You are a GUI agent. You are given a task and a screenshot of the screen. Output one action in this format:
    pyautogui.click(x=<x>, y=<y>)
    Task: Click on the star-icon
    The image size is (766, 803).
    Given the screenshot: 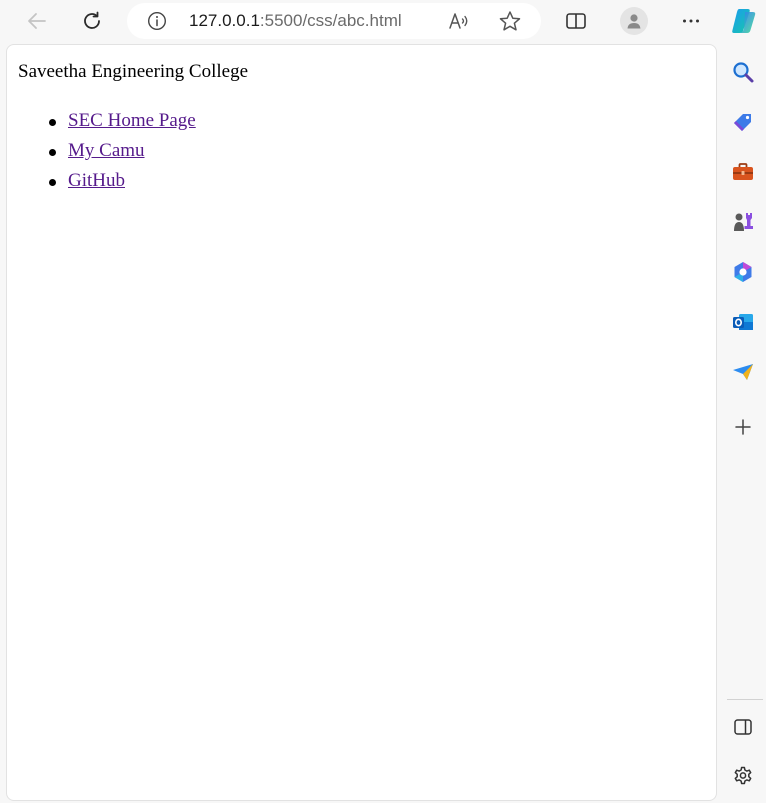 What is the action you would take?
    pyautogui.click(x=510, y=21)
    